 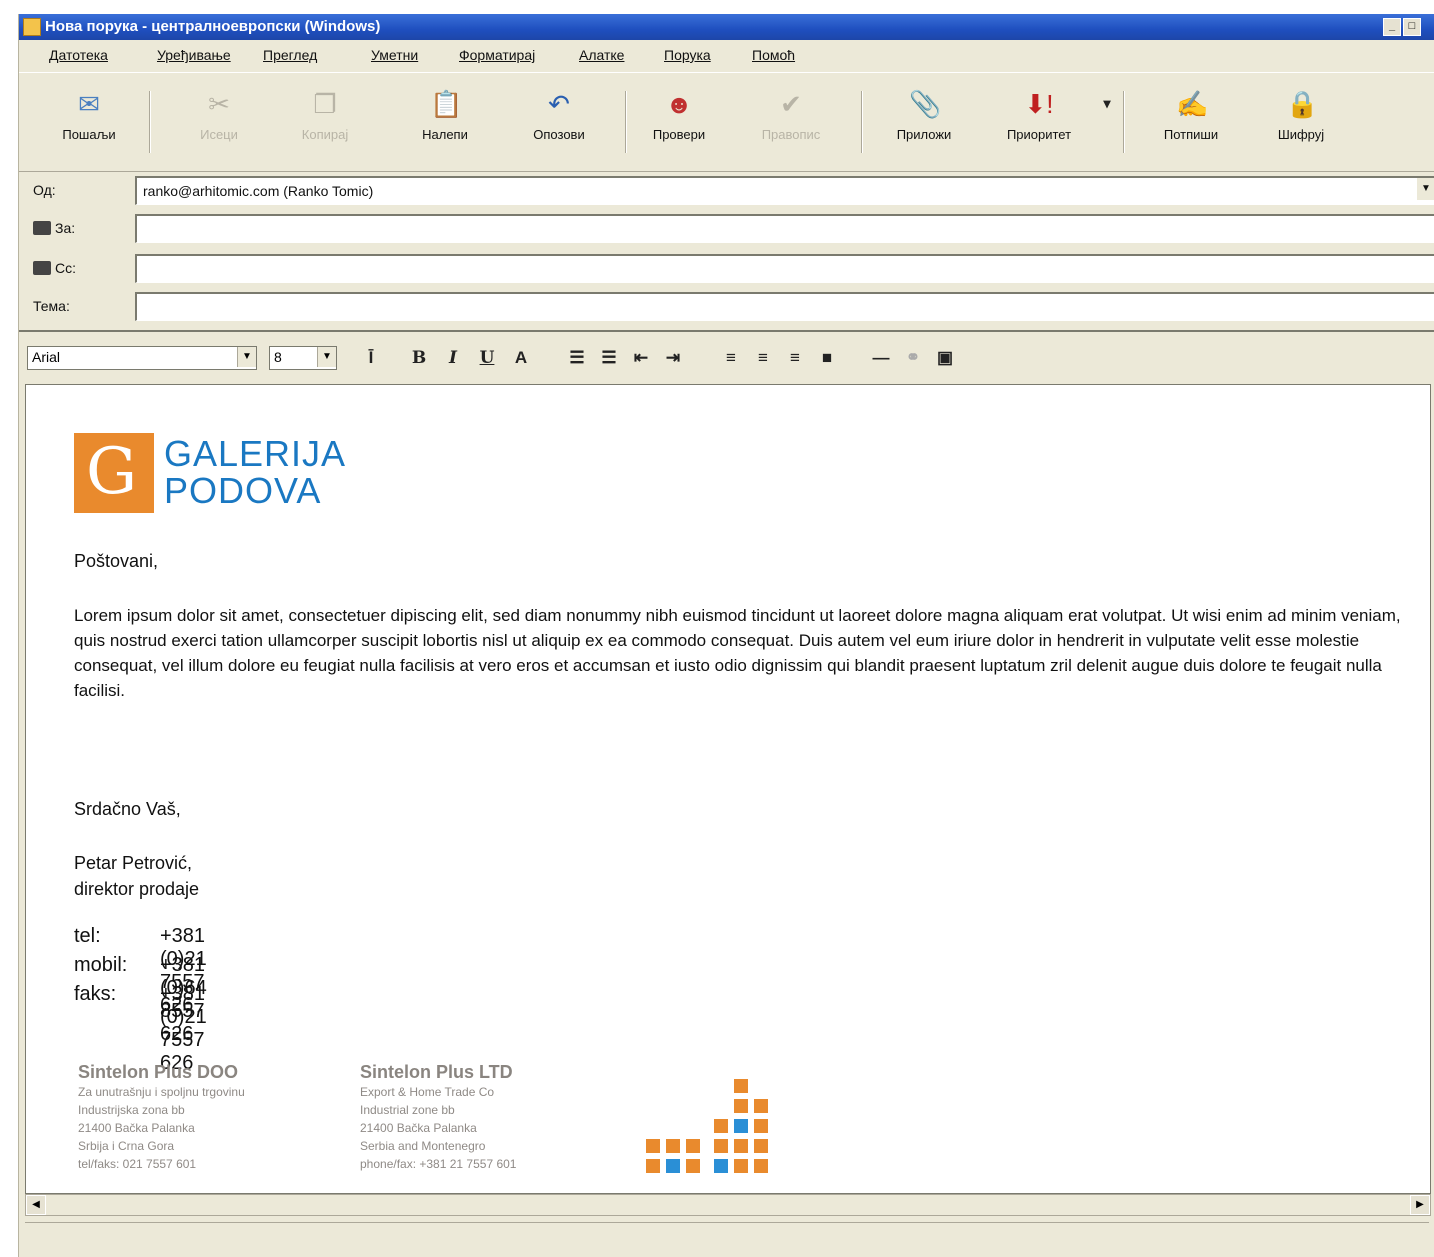 What do you see at coordinates (36, 1205) in the screenshot?
I see `scroll-left-icon: ◀` at bounding box center [36, 1205].